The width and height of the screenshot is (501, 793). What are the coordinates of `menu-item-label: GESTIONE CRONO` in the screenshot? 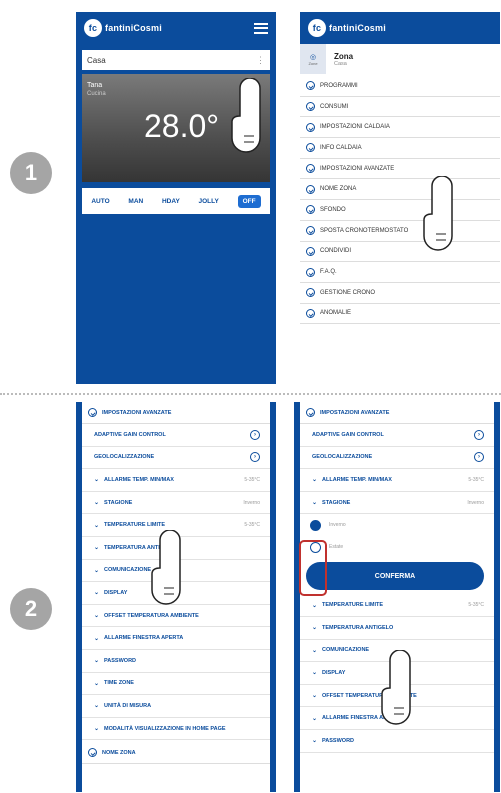 It's located at (348, 292).